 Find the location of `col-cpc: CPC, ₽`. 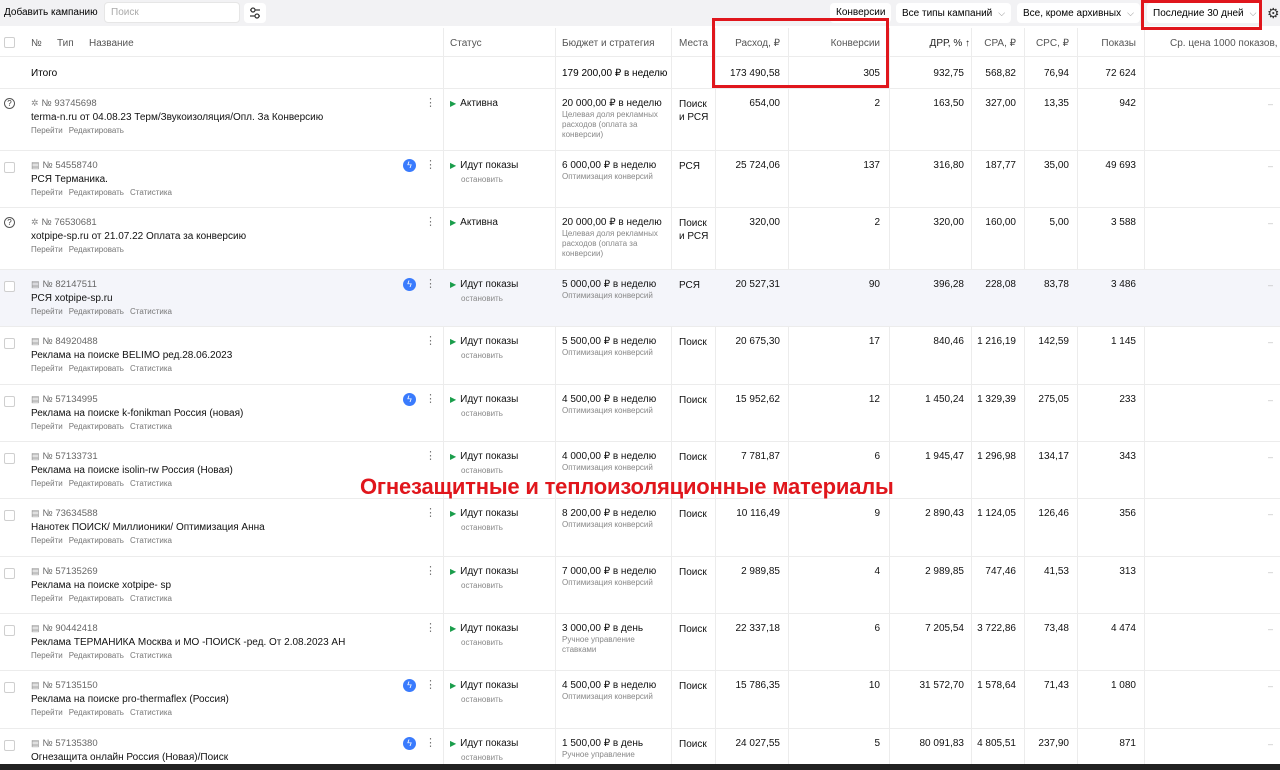

col-cpc: CPC, ₽ is located at coordinates (1047, 43).